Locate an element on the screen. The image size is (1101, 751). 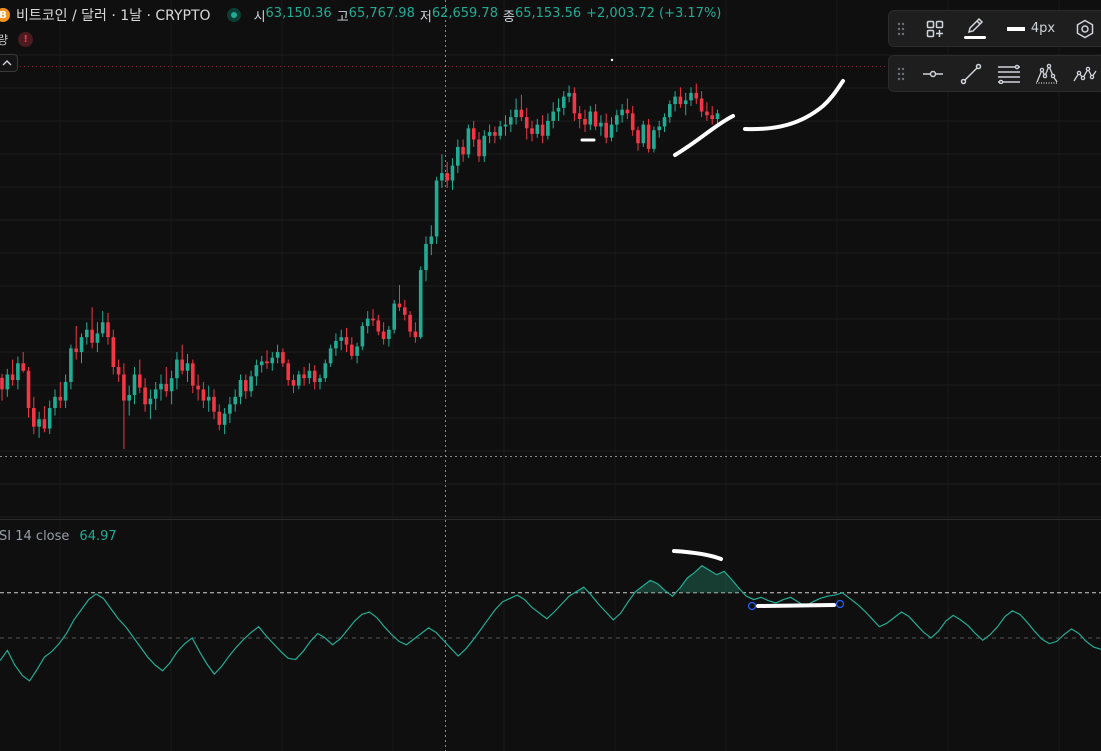
rsi-value: 64.97 is located at coordinates (98, 536).